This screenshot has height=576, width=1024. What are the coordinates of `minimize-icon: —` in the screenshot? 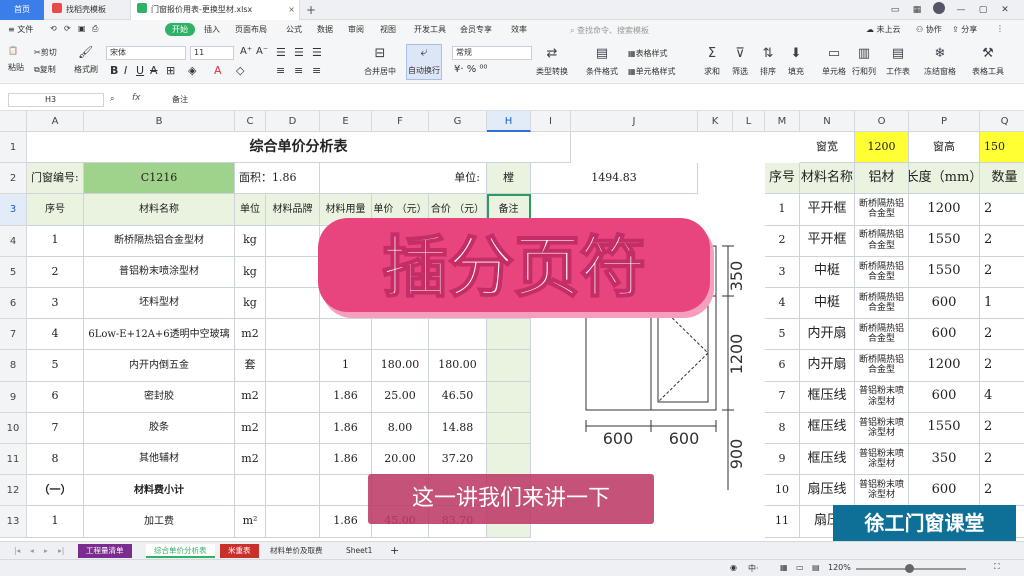 It's located at (961, 10).